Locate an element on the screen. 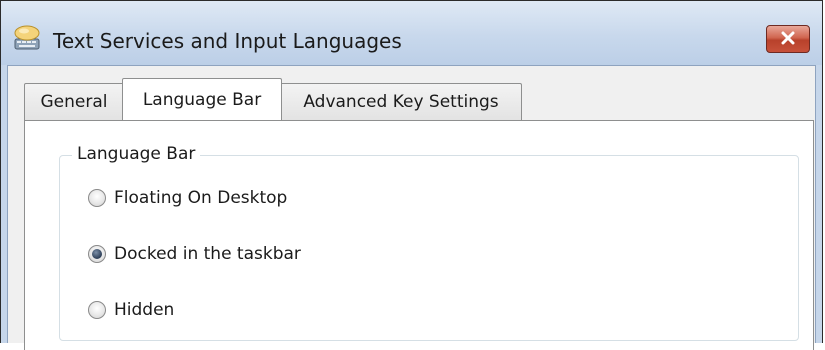 This screenshot has height=350, width=825. radio-hidden: Hidden is located at coordinates (131, 310).